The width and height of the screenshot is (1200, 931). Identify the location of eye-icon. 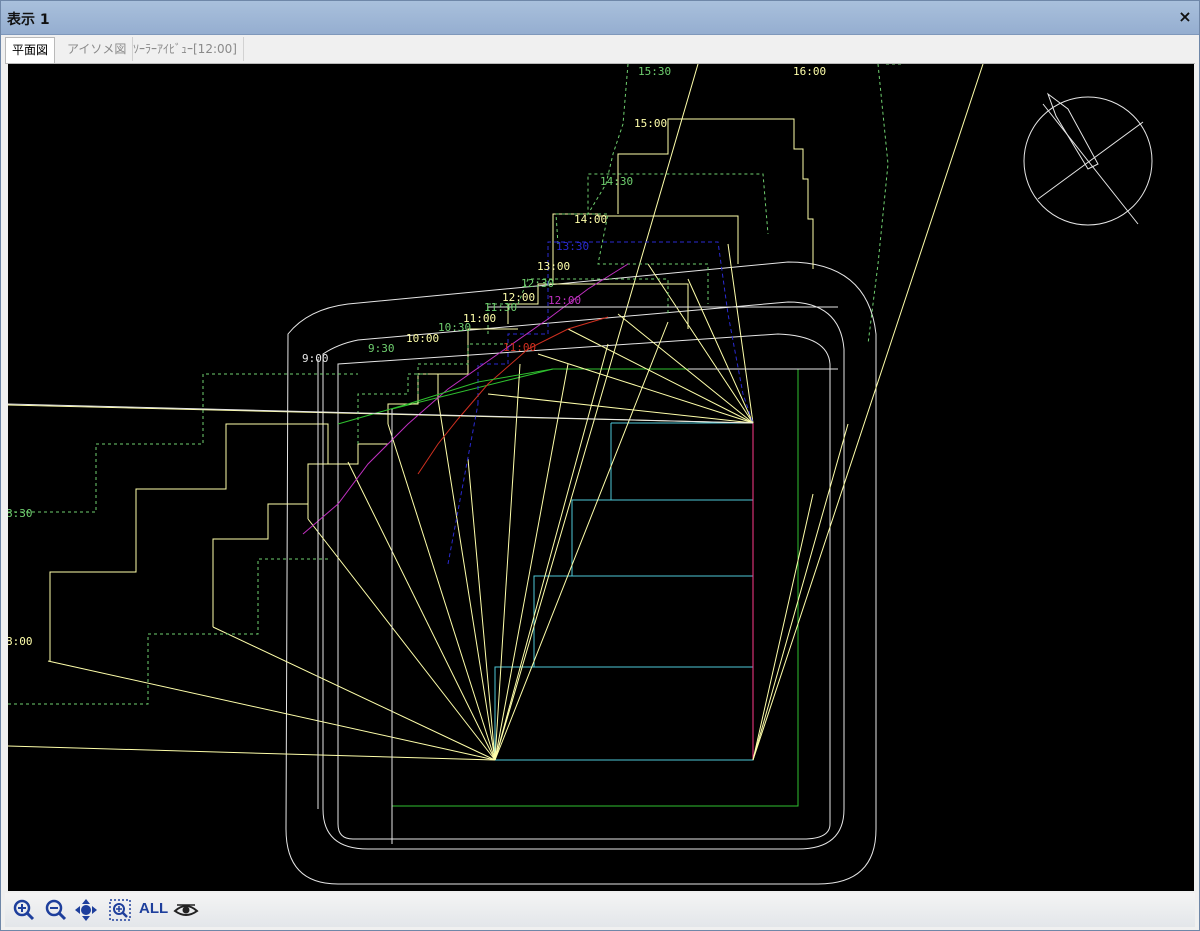
(186, 910).